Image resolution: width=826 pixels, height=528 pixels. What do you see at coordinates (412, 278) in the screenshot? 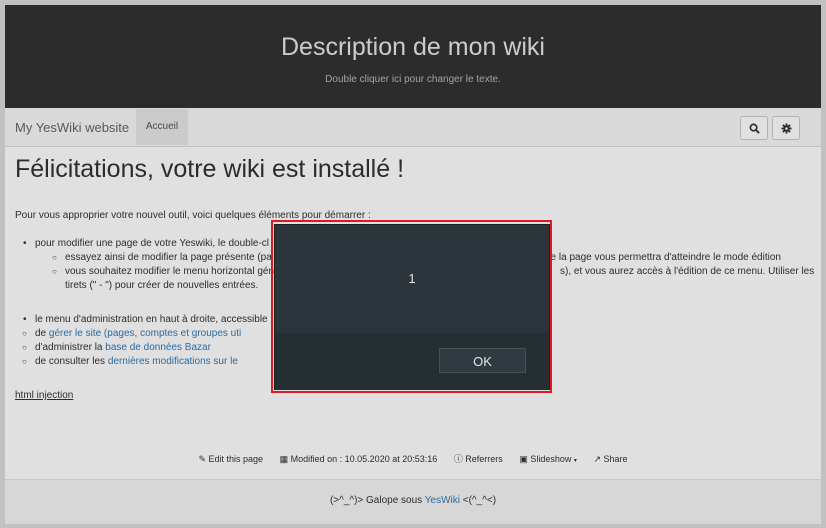
I see `alert-message: 1` at bounding box center [412, 278].